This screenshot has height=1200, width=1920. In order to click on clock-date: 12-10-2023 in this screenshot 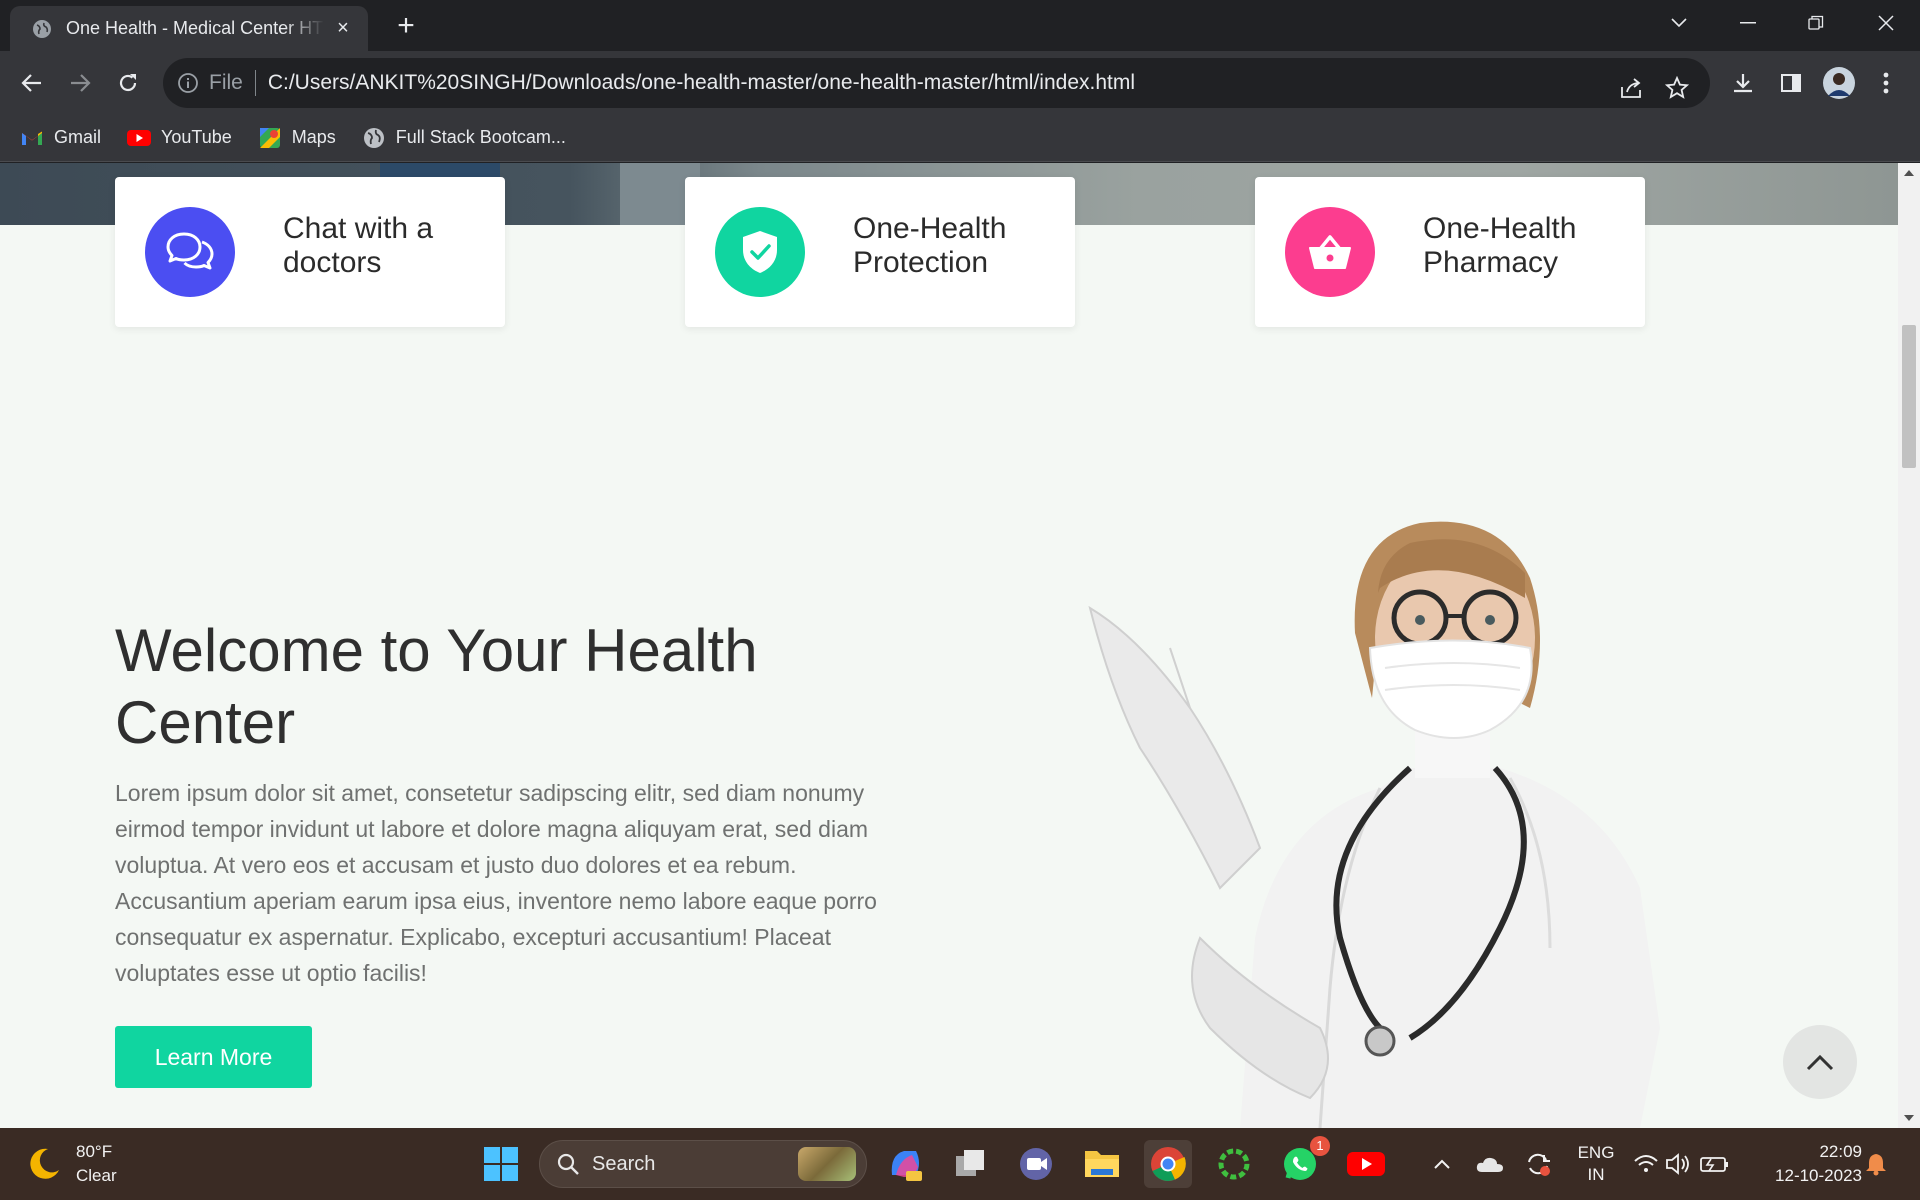, I will do `click(1818, 1175)`.